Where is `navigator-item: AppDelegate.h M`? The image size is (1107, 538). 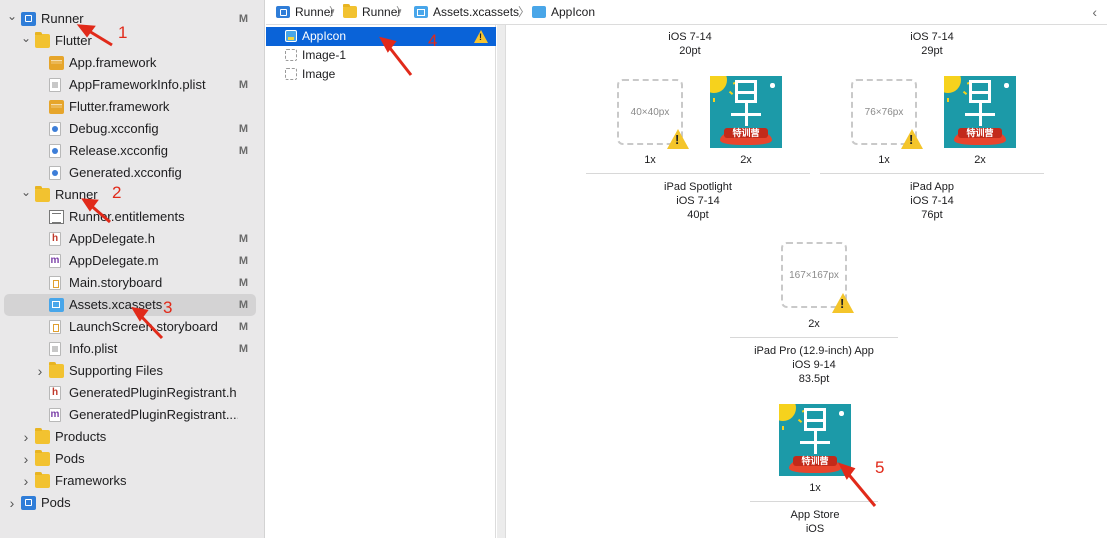 navigator-item: AppDelegate.h M is located at coordinates (130, 239).